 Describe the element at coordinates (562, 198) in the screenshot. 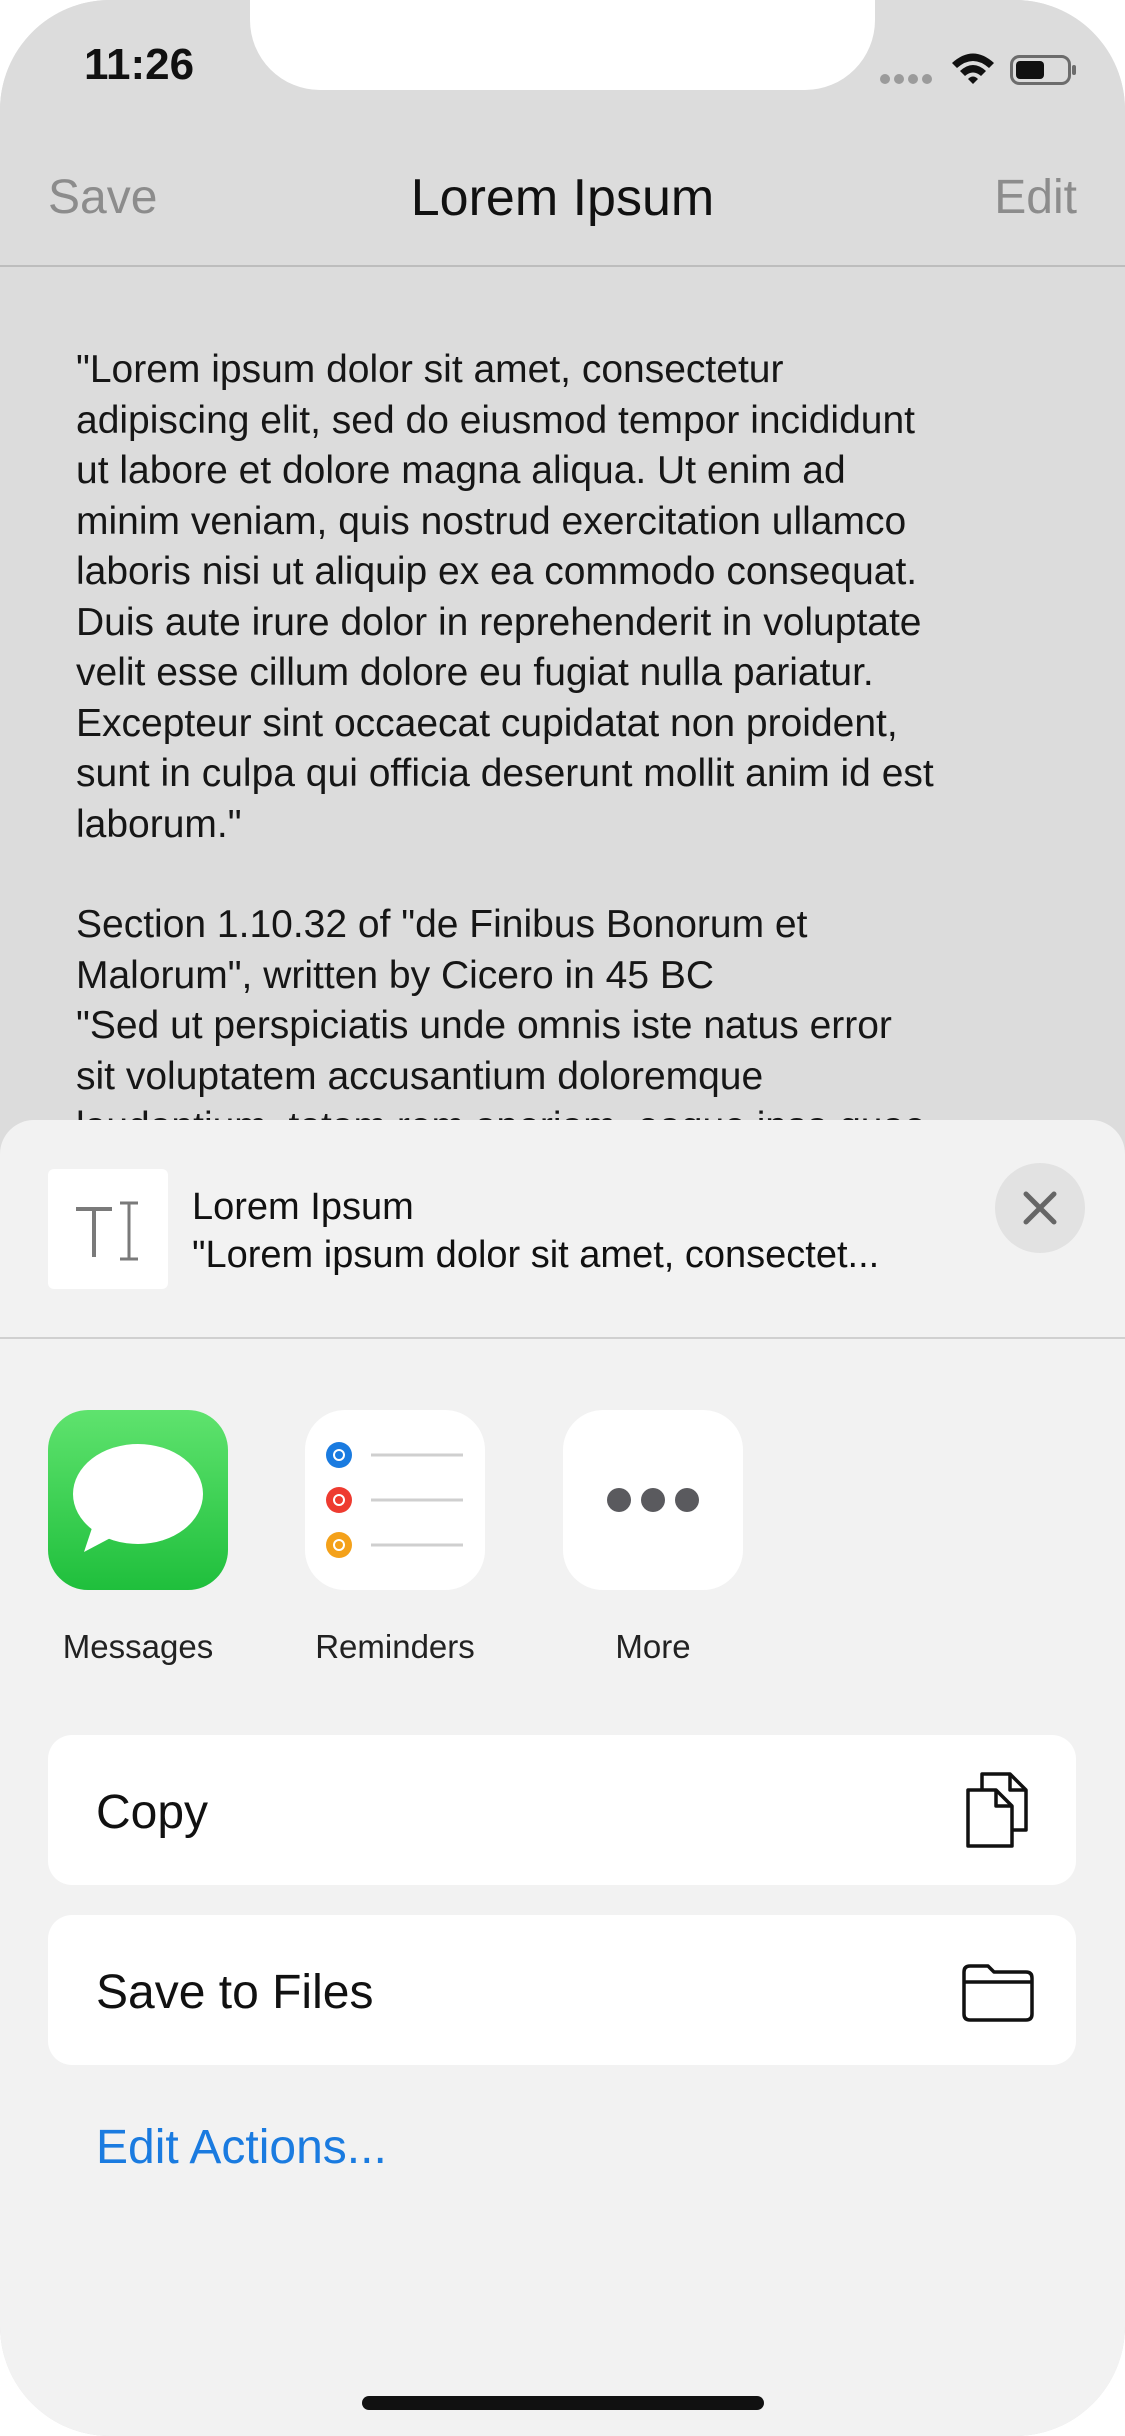

I see `page-title: Lorem Ipsum` at that location.